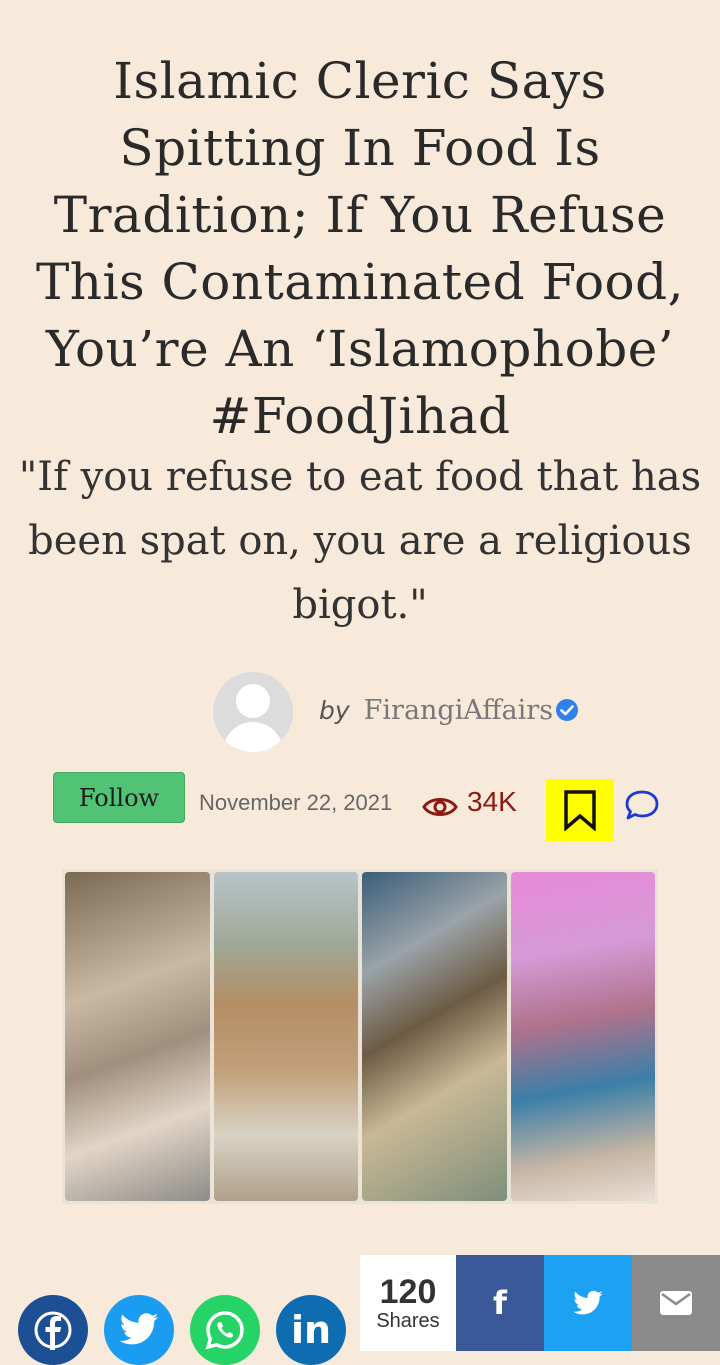  I want to click on twitter-share-button, so click(139, 1330).